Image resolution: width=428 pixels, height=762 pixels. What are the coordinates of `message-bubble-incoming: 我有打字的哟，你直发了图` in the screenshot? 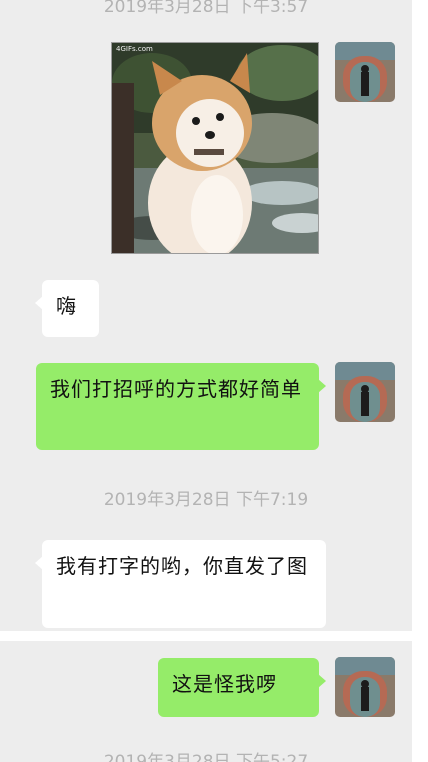 It's located at (180, 584).